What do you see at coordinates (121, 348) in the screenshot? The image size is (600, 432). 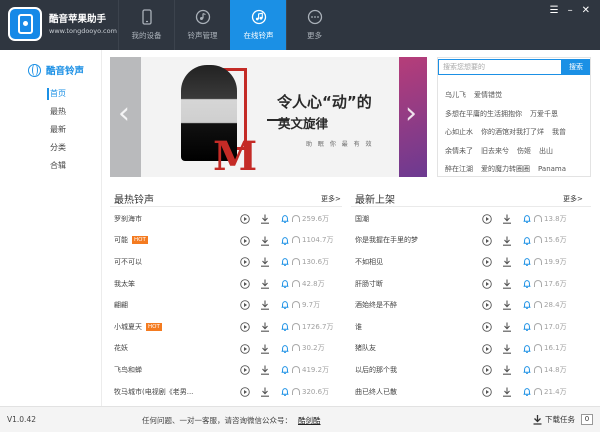 I see `song-name: 花妖` at bounding box center [121, 348].